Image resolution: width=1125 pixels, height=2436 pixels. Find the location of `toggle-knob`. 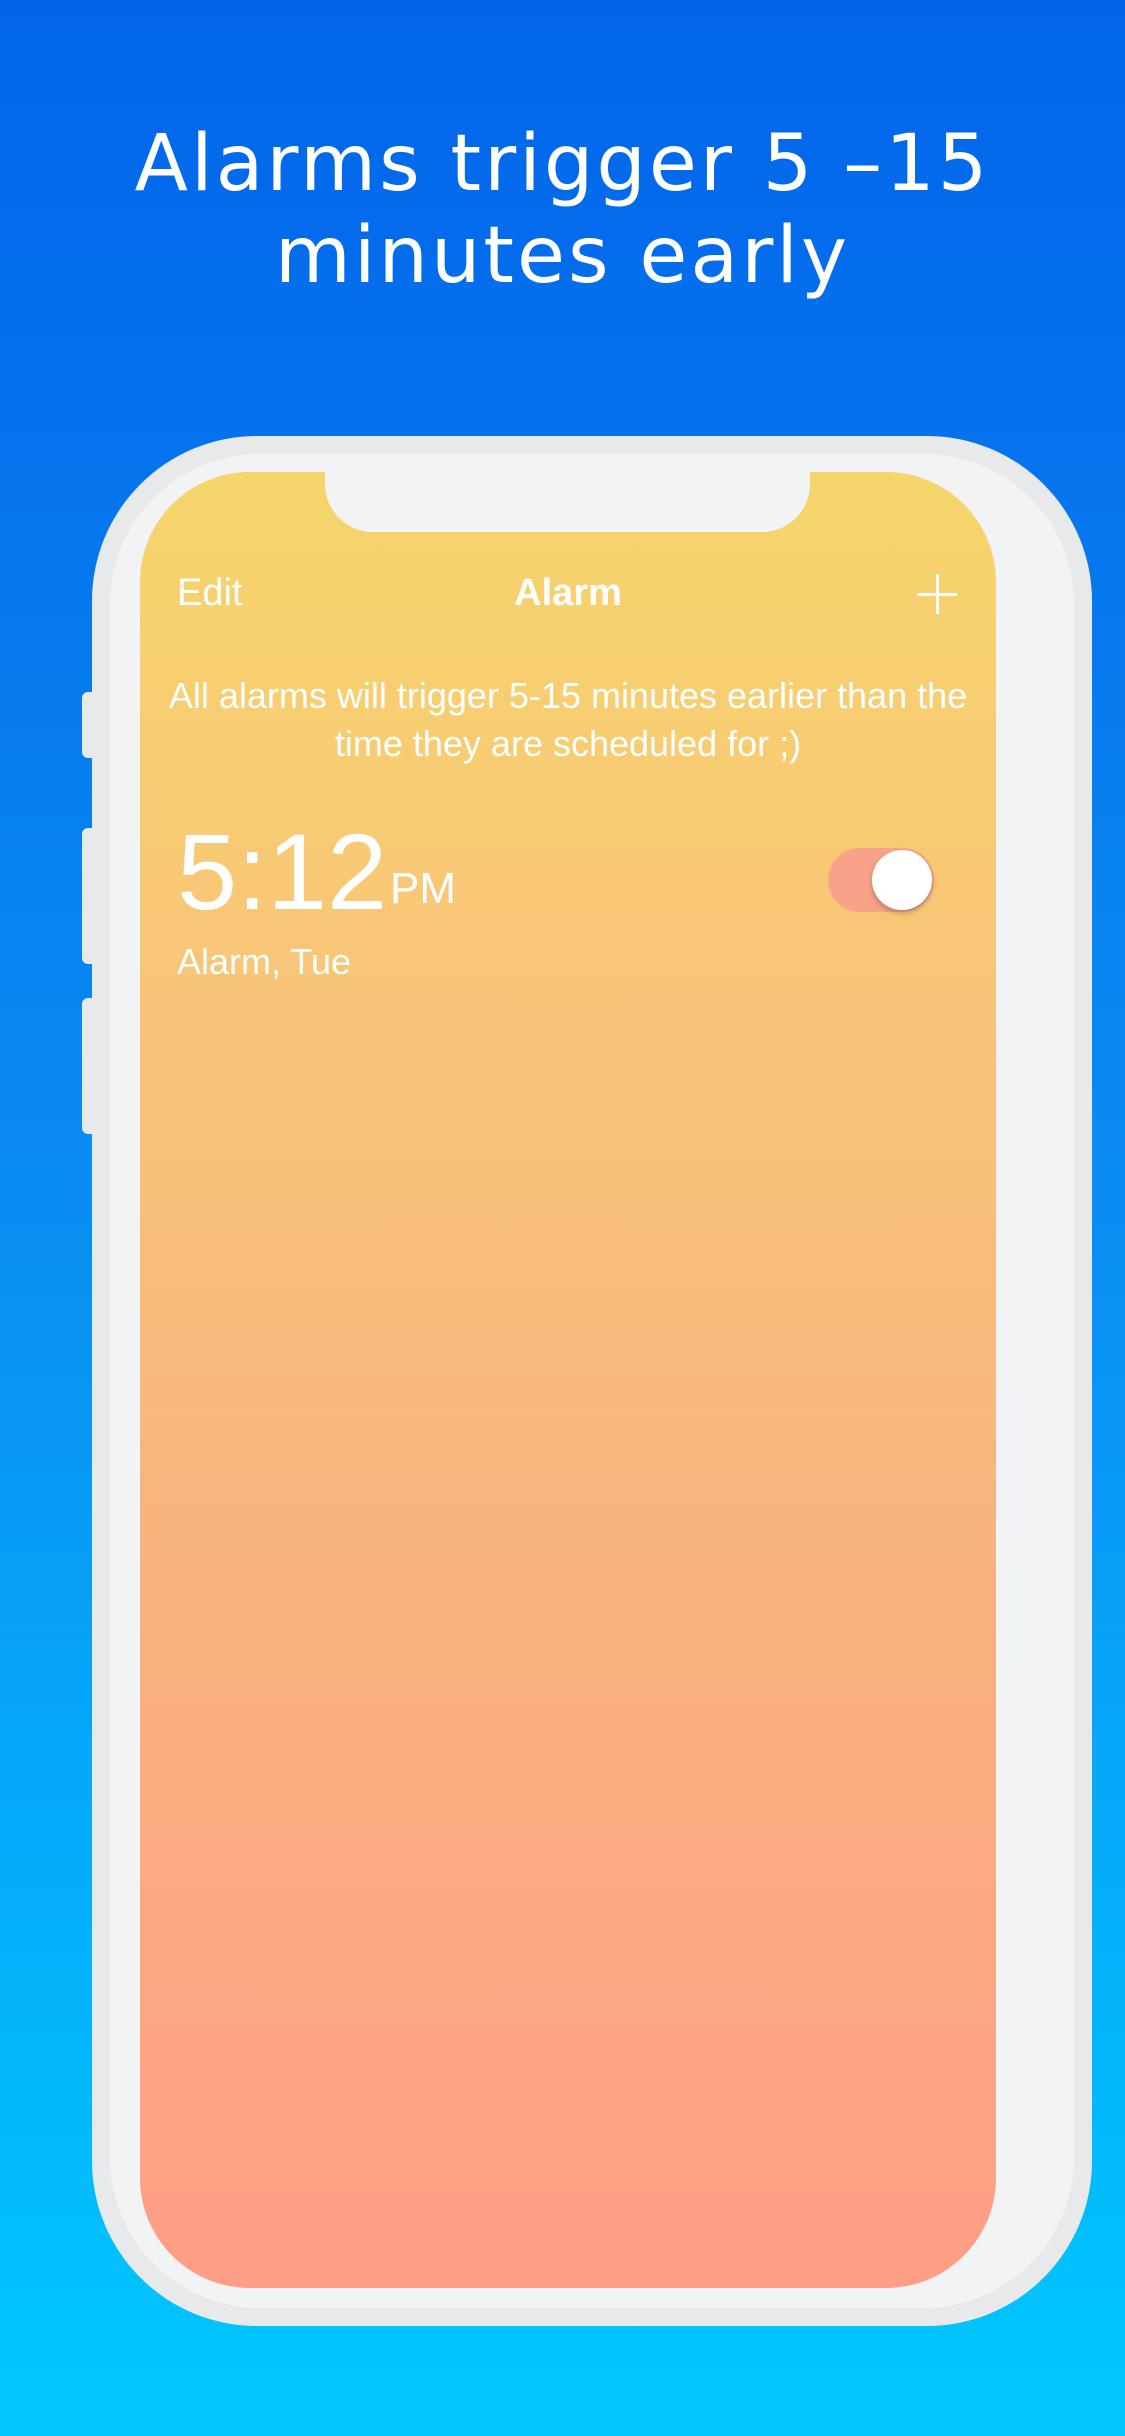

toggle-knob is located at coordinates (902, 880).